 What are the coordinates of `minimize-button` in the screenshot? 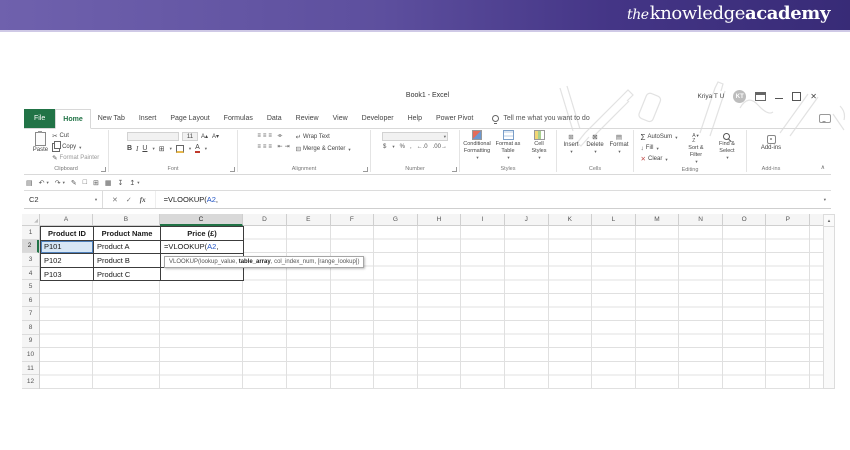 It's located at (779, 98).